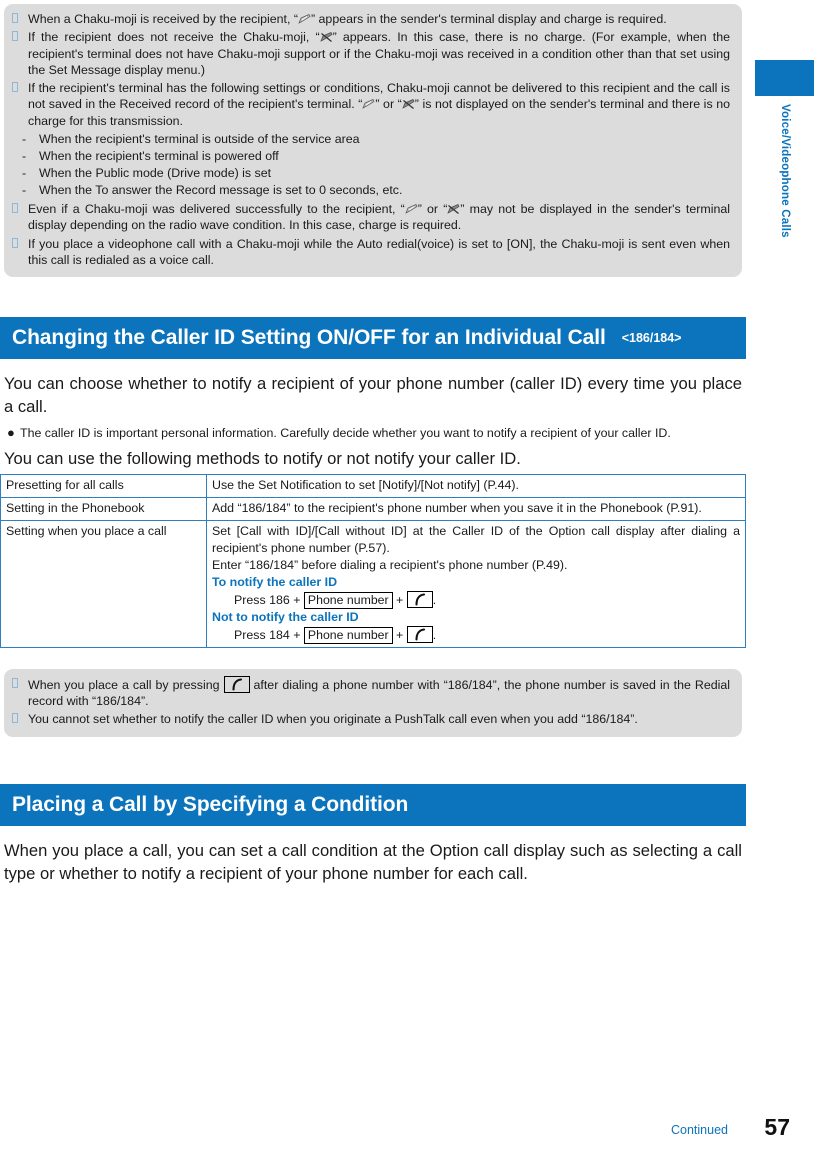 This screenshot has height=1155, width=814. Describe the element at coordinates (777, 1127) in the screenshot. I see `page-number: 57` at that location.